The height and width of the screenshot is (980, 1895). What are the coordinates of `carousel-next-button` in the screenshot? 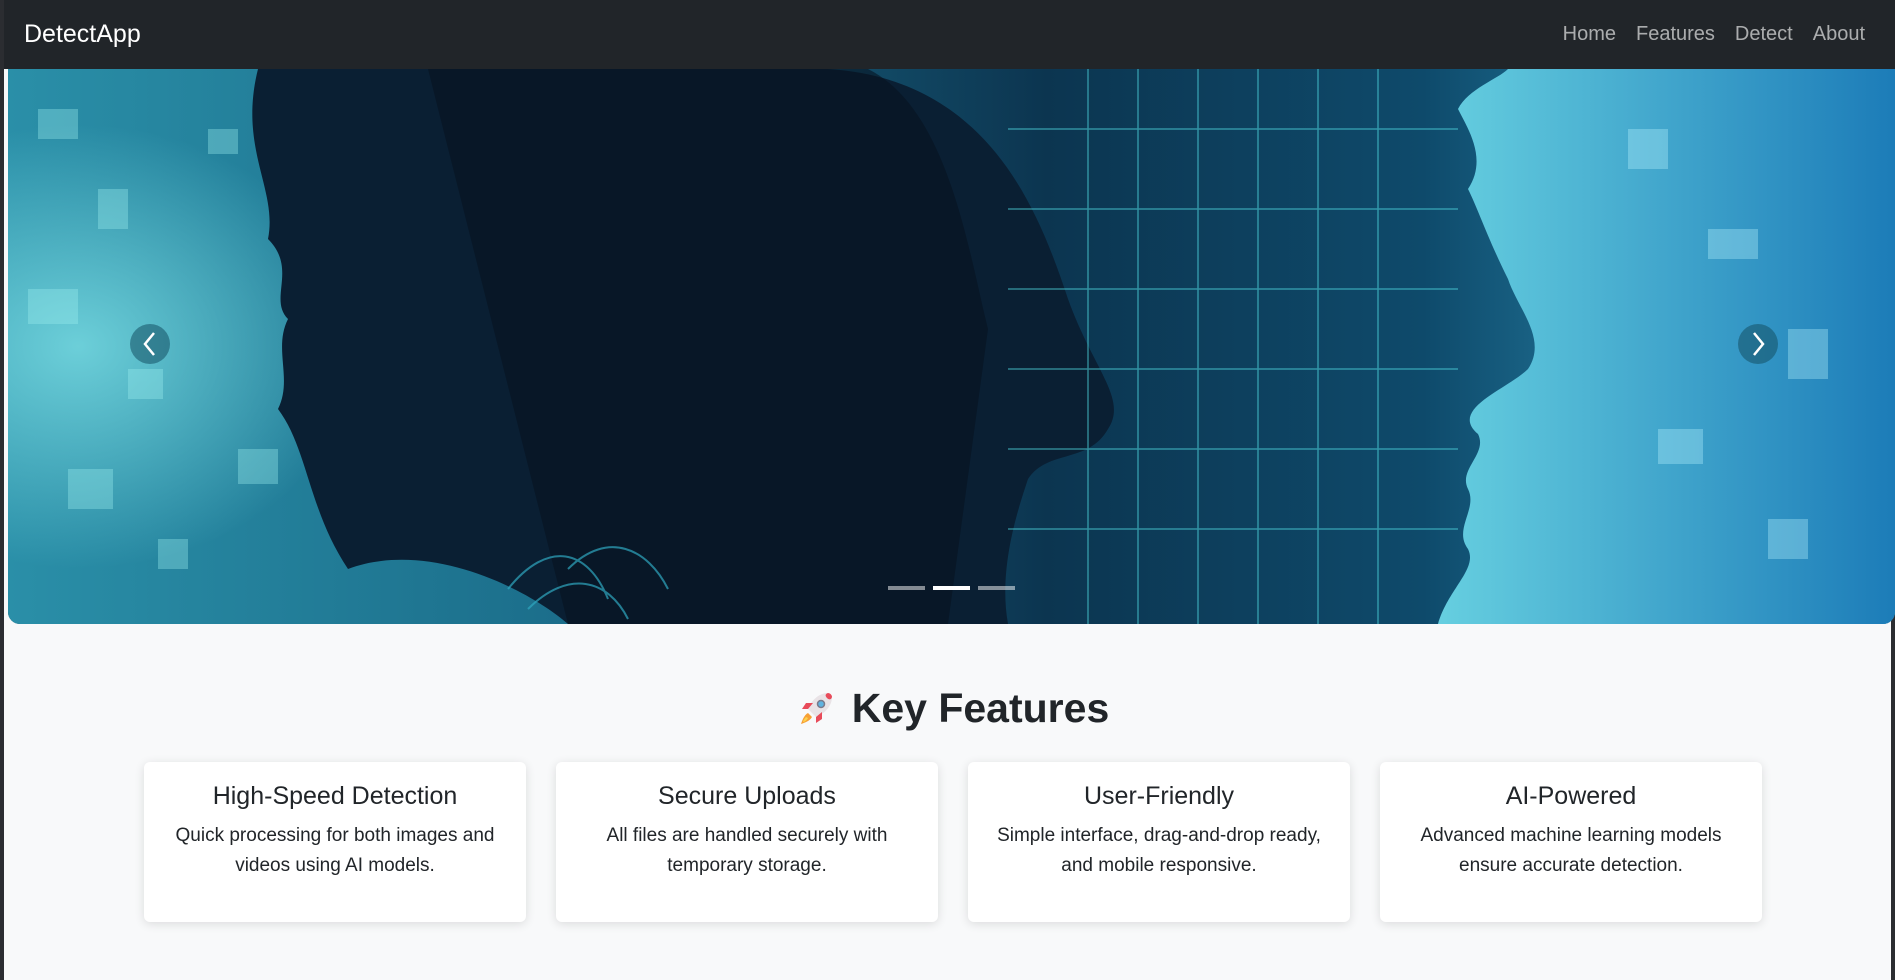 It's located at (1758, 344).